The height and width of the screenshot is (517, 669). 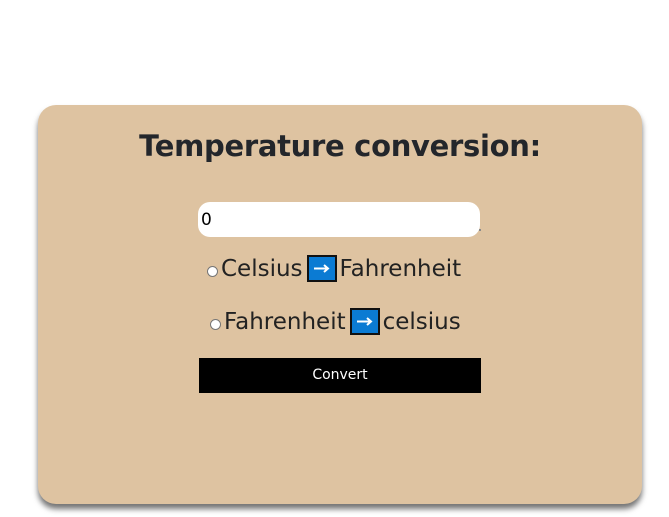 I want to click on option-fahrenheit-to-celsius: Fahrenheit celsius, so click(x=335, y=321).